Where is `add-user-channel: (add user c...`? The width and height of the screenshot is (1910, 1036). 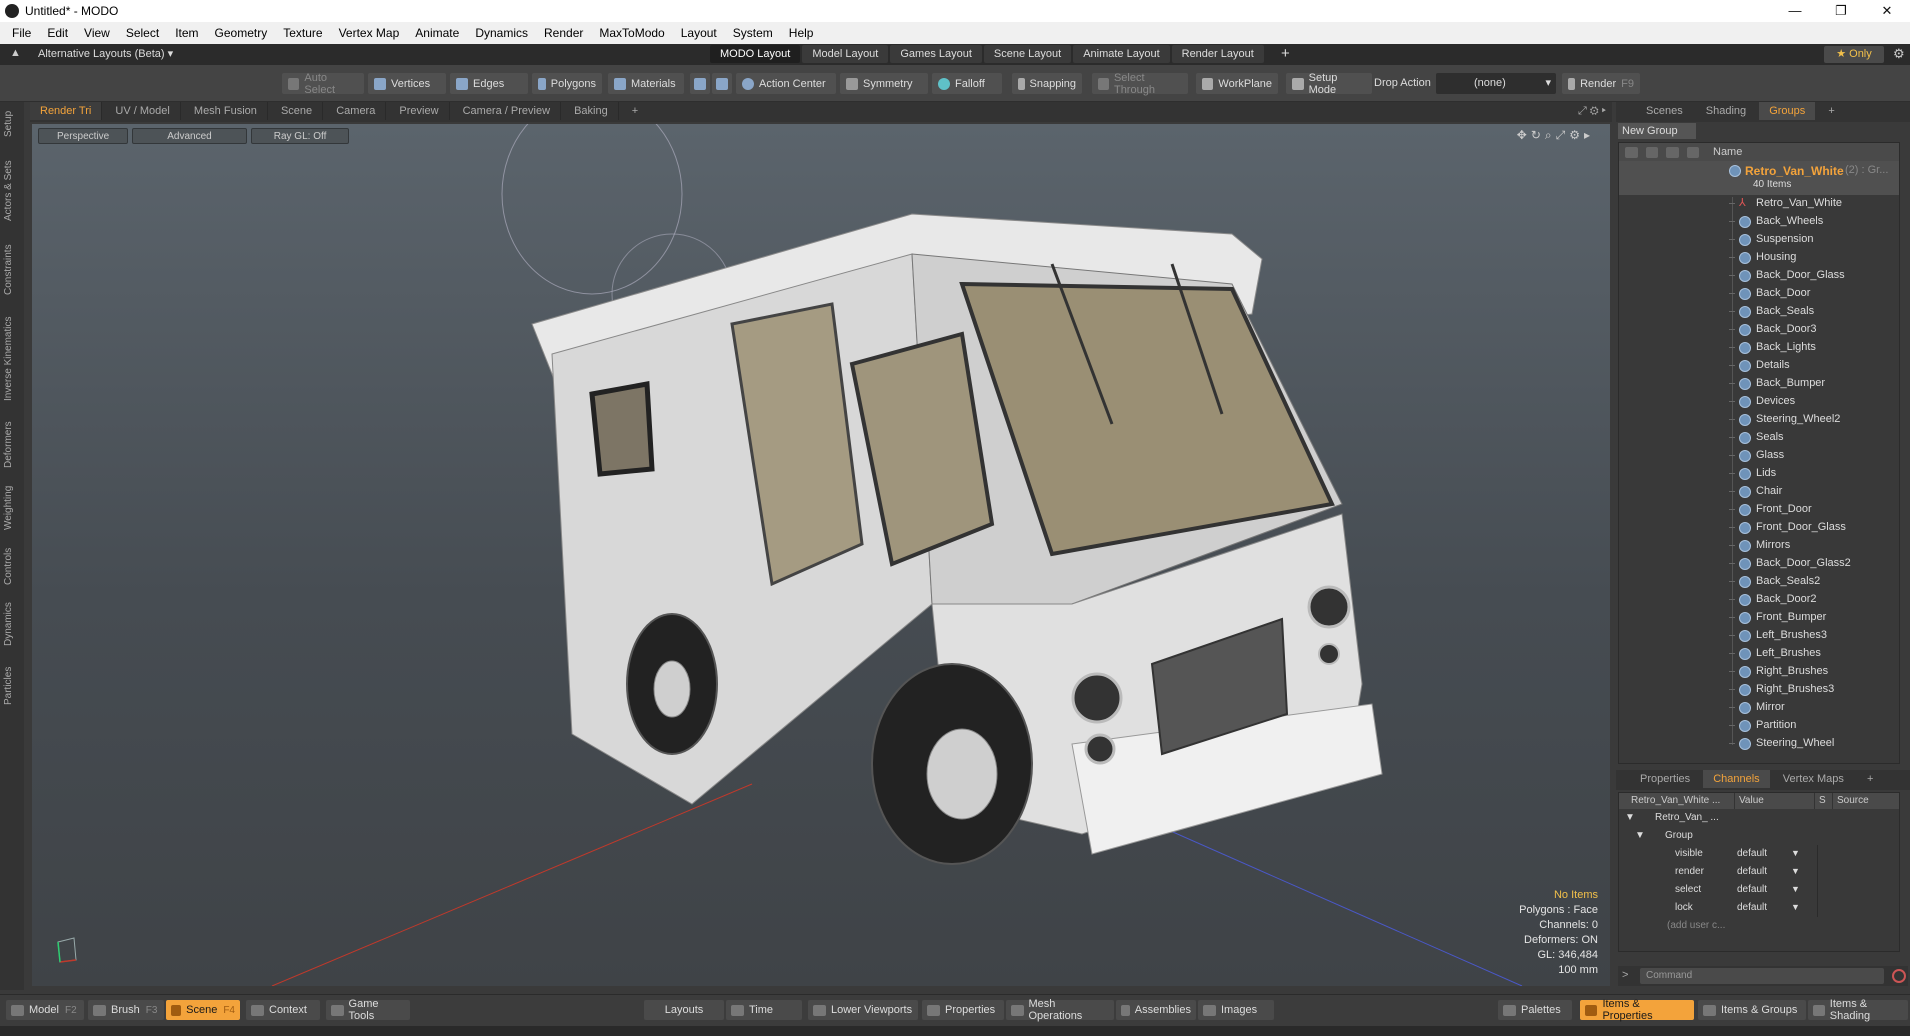
add-user-channel: (add user c... is located at coordinates (1696, 925).